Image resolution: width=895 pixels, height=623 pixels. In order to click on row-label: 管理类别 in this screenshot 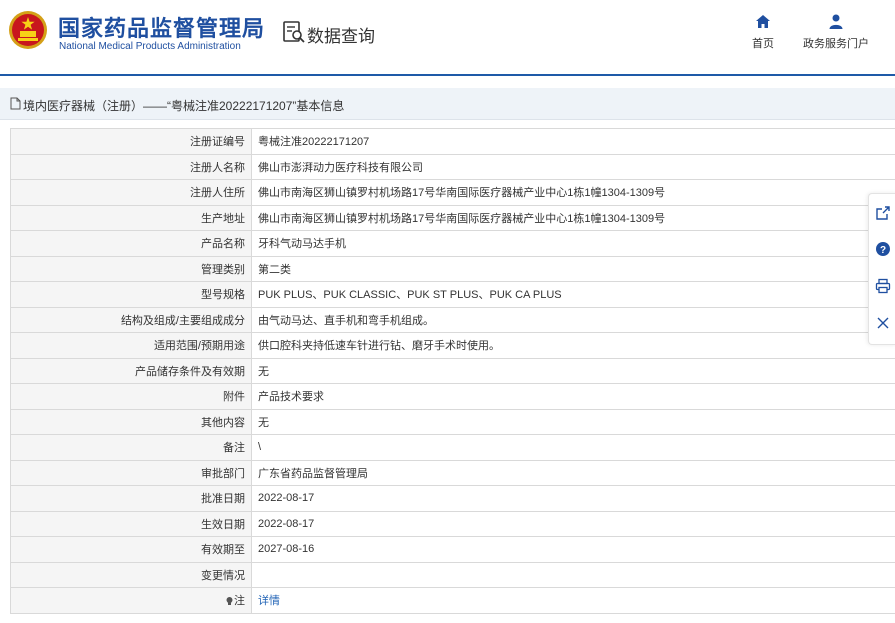, I will do `click(131, 268)`.